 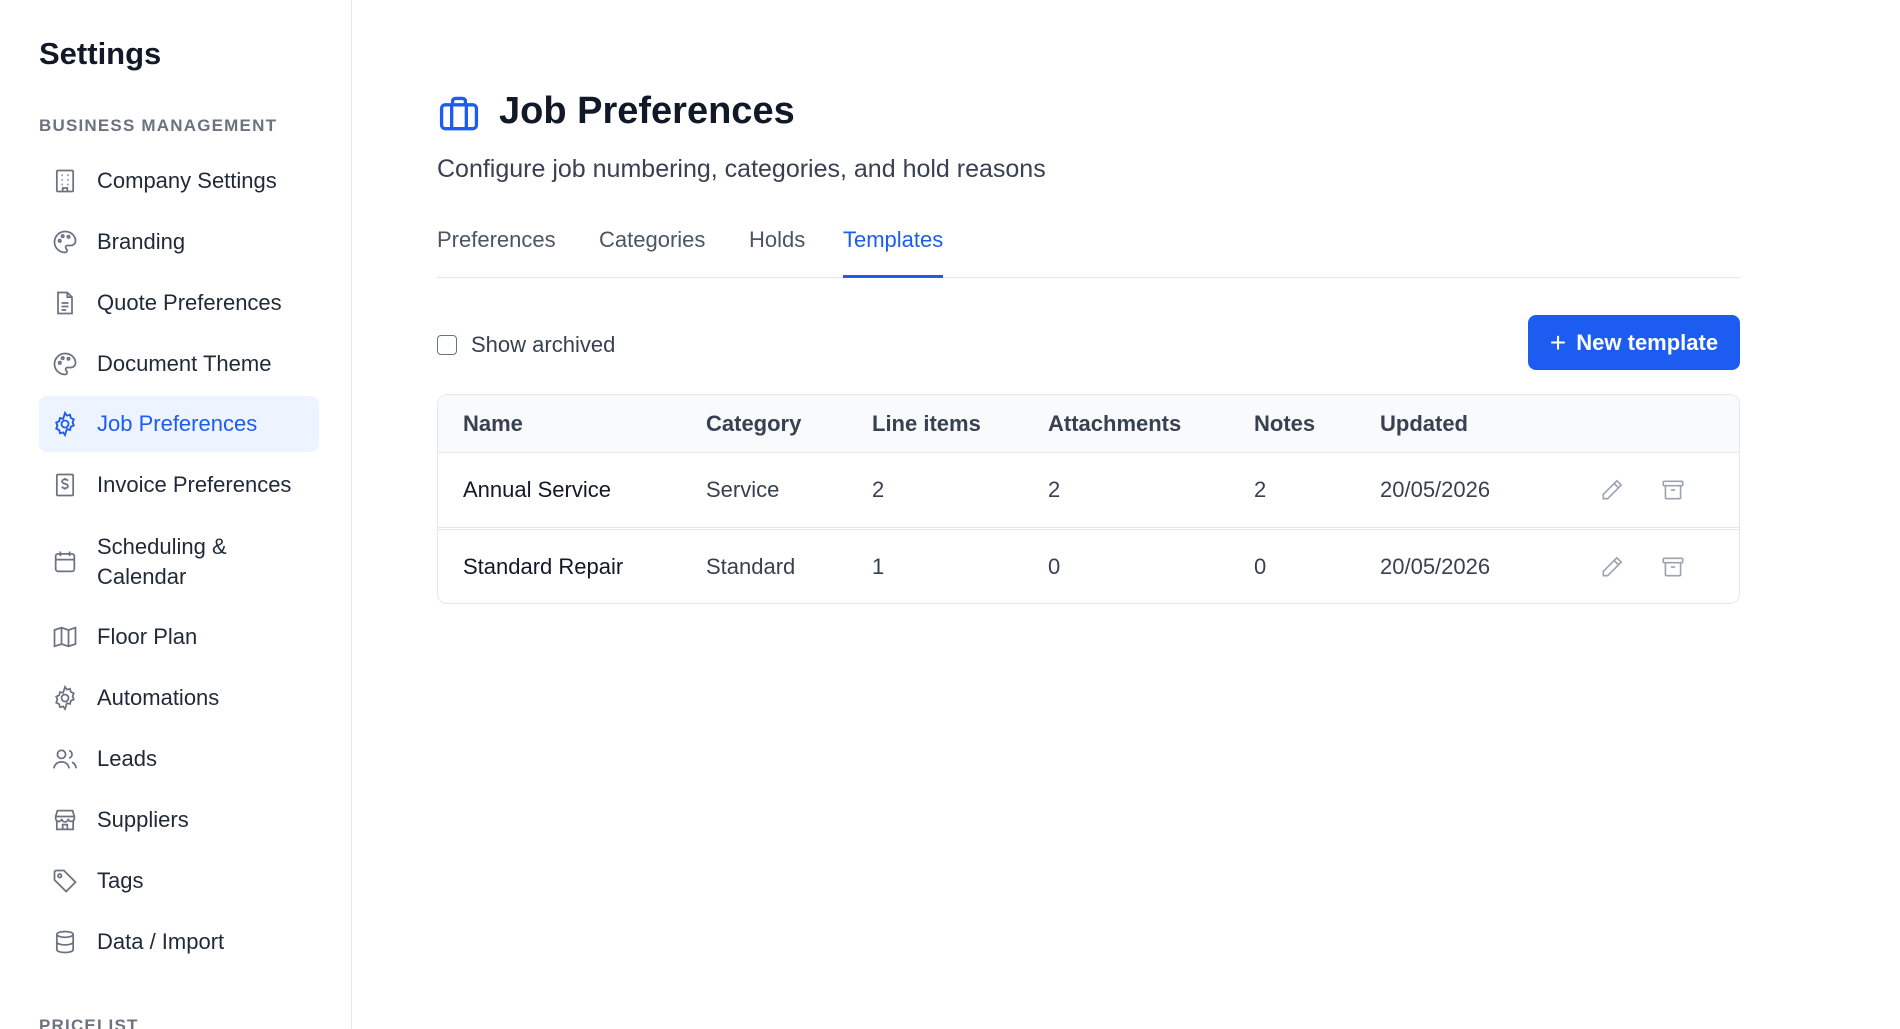 I want to click on sidebar-item-label: Floor Plan, so click(x=147, y=636).